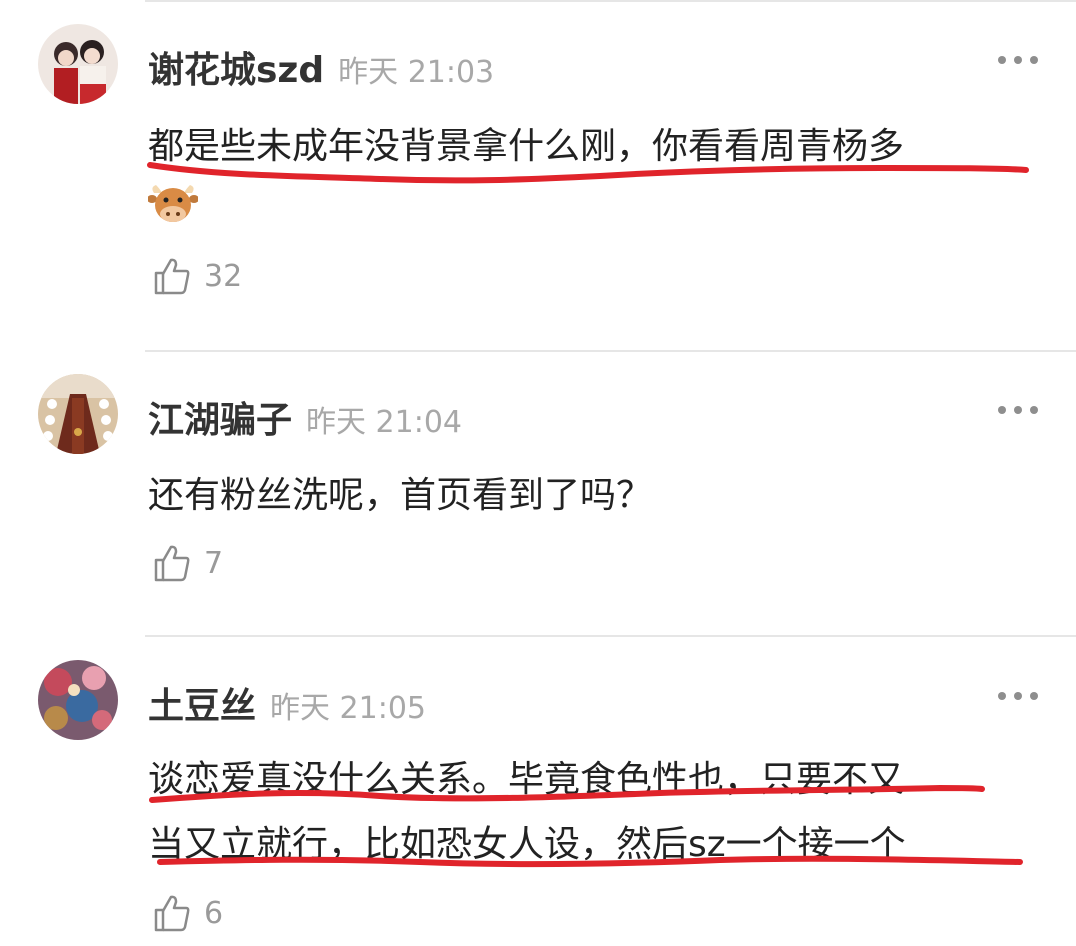 Image resolution: width=1076 pixels, height=946 pixels. What do you see at coordinates (236, 70) in the screenshot?
I see `username-text: 谢花城szd` at bounding box center [236, 70].